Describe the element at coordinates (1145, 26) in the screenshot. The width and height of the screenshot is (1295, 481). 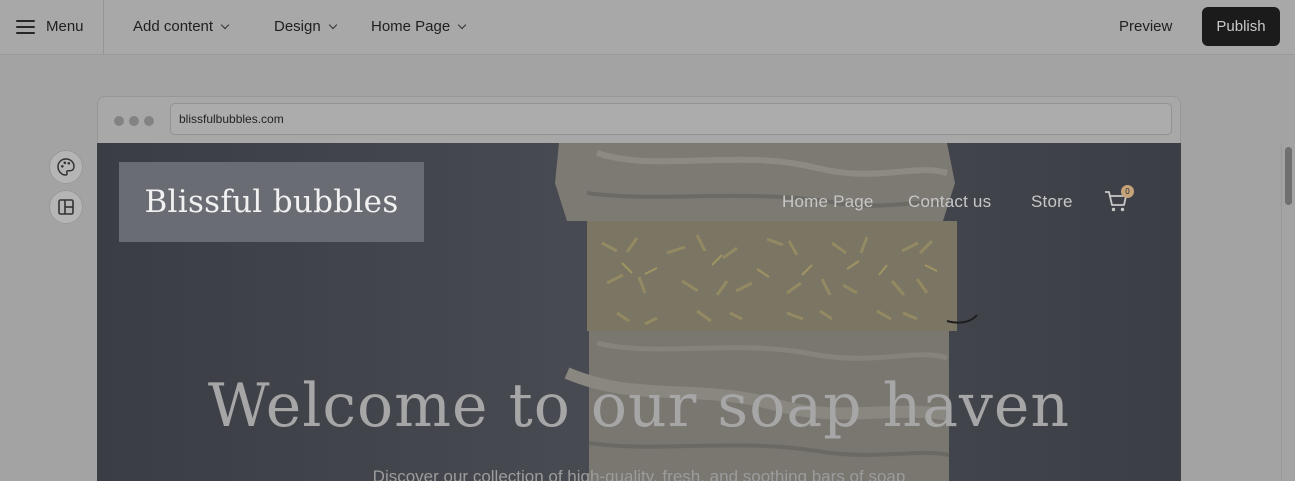
I see `preview-button: Preview` at that location.